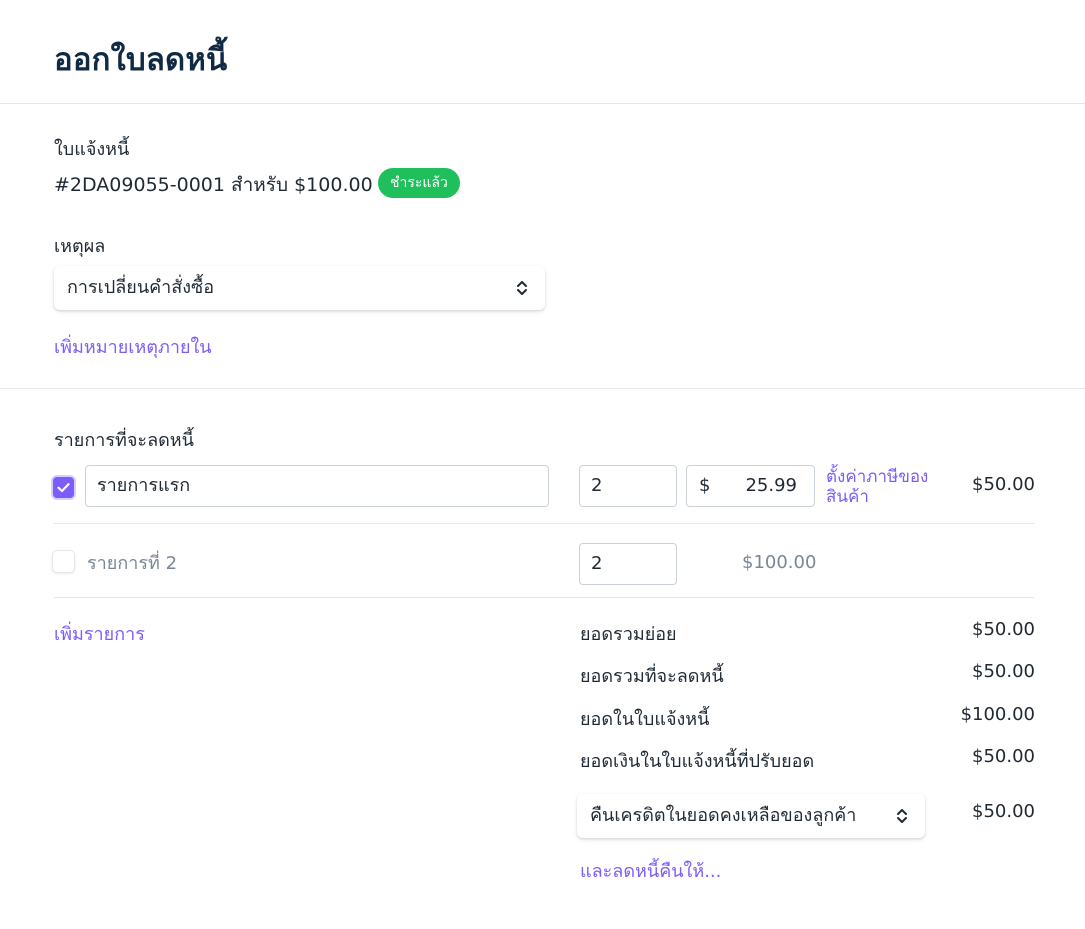 The image size is (1085, 929). I want to click on item-1-quantity-input: 2, so click(628, 486).